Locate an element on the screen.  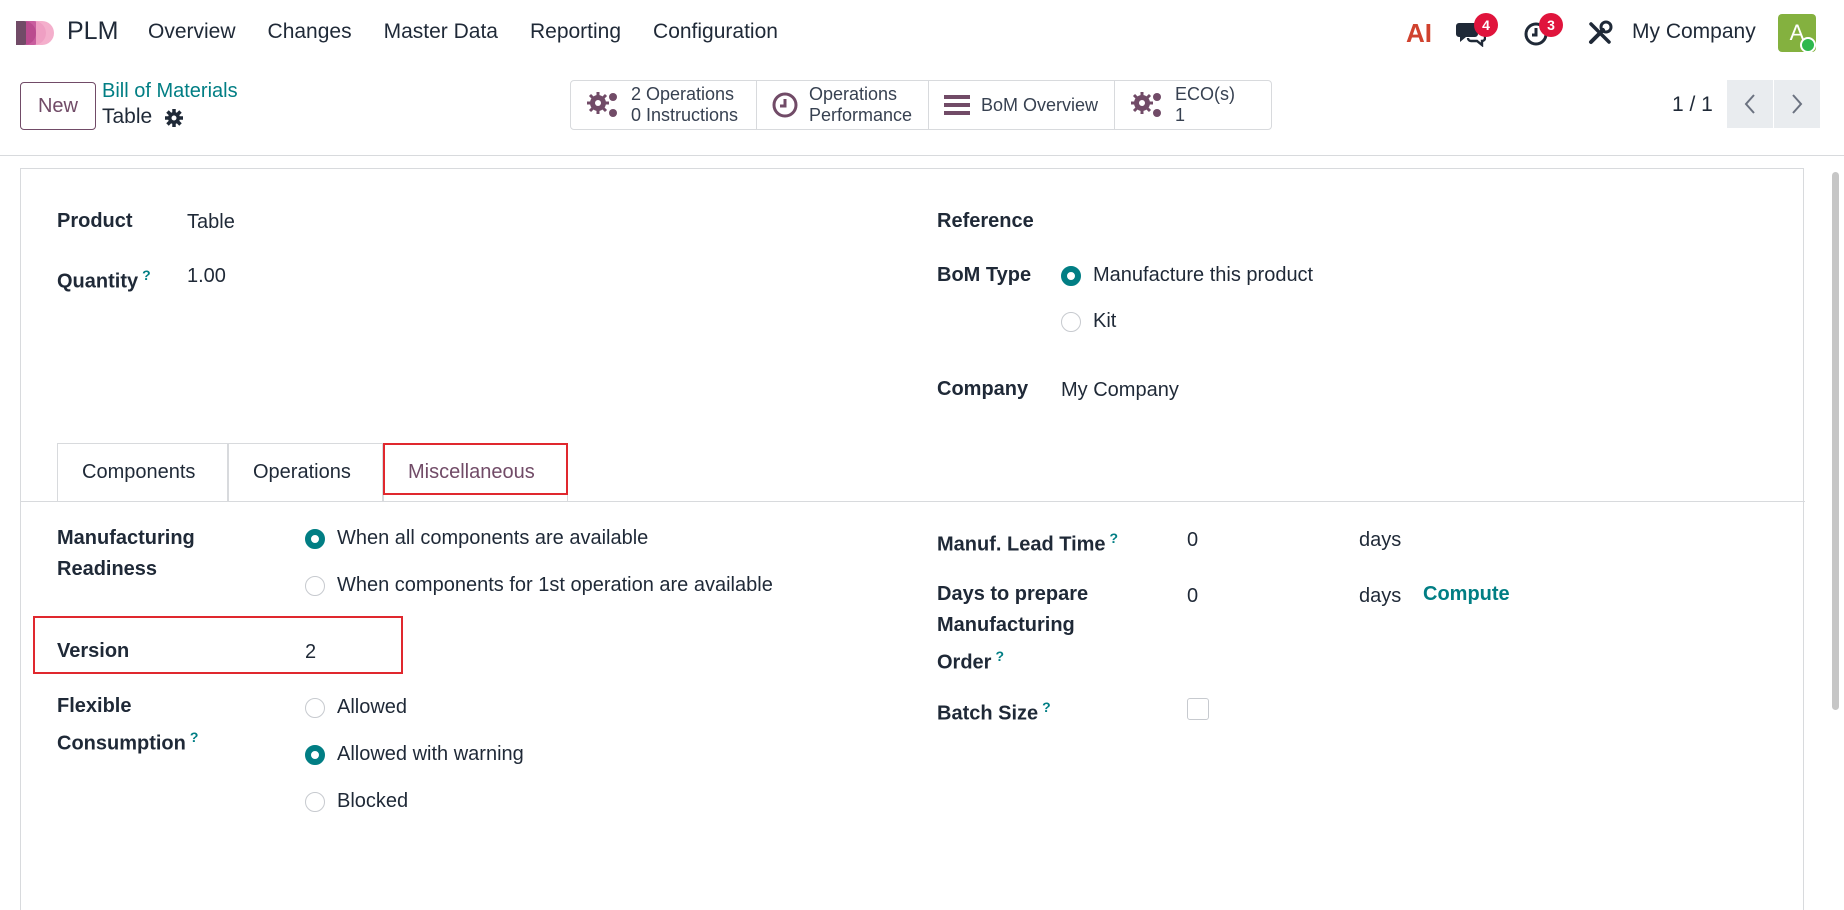
readiness-label-line2: Readiness is located at coordinates (107, 569).